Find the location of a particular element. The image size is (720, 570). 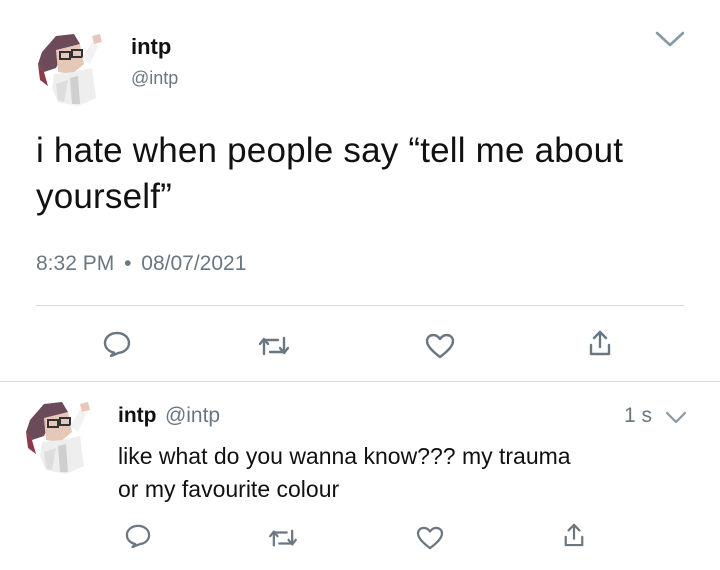

reply-text-line: or my favourite colour is located at coordinates (229, 489).